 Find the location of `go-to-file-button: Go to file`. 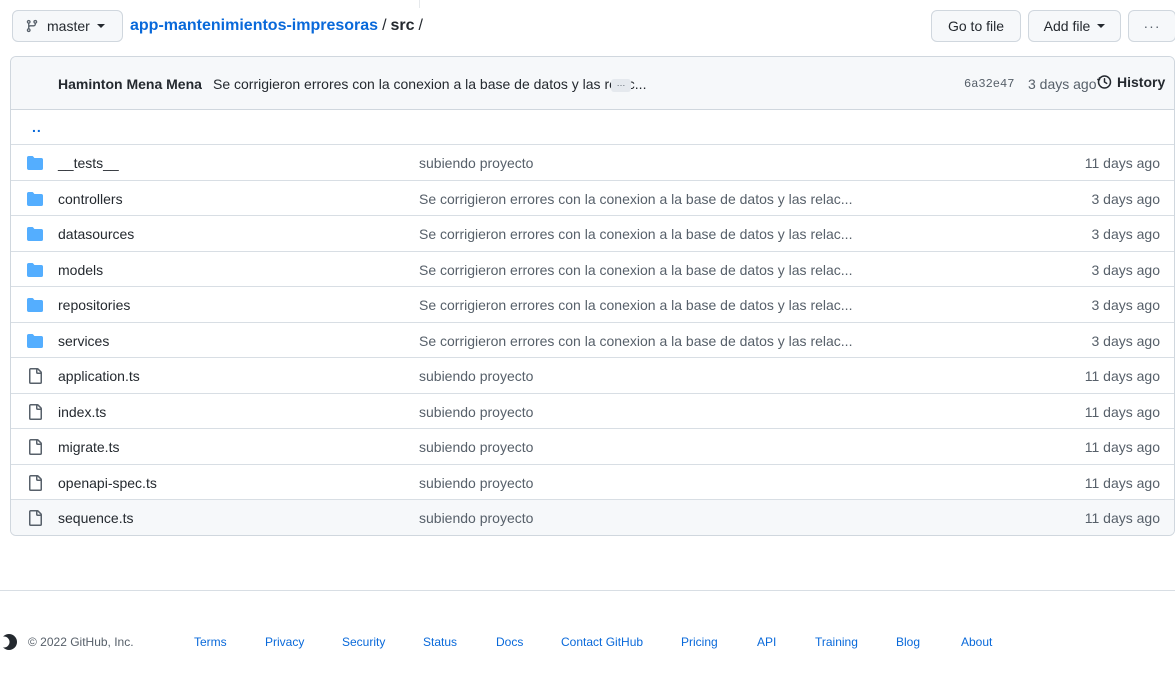

go-to-file-button: Go to file is located at coordinates (976, 26).